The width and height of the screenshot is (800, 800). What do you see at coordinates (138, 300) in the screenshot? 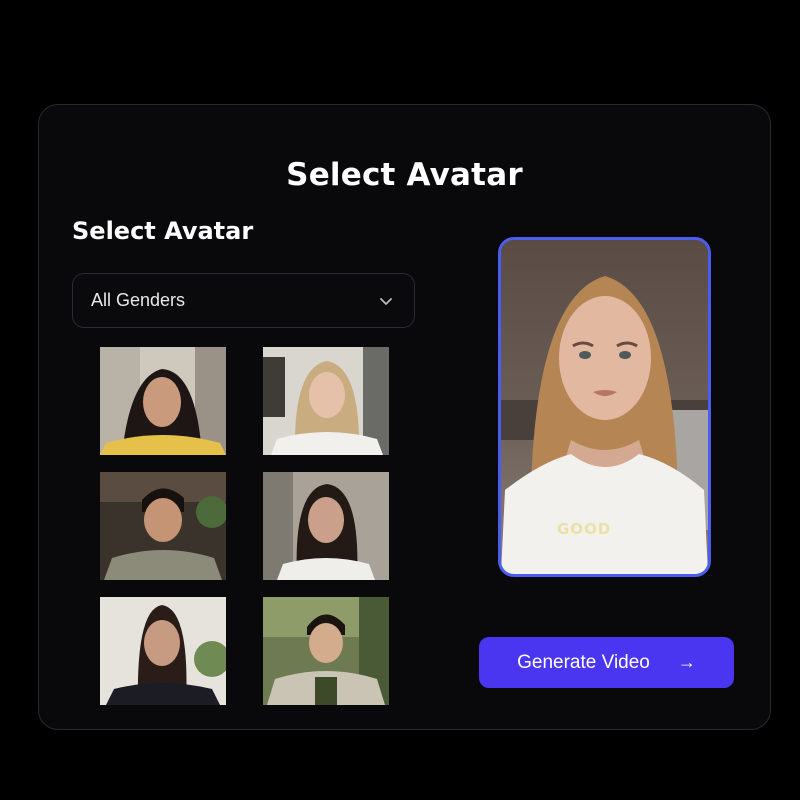
I see `gender-filter-value: All Genders` at bounding box center [138, 300].